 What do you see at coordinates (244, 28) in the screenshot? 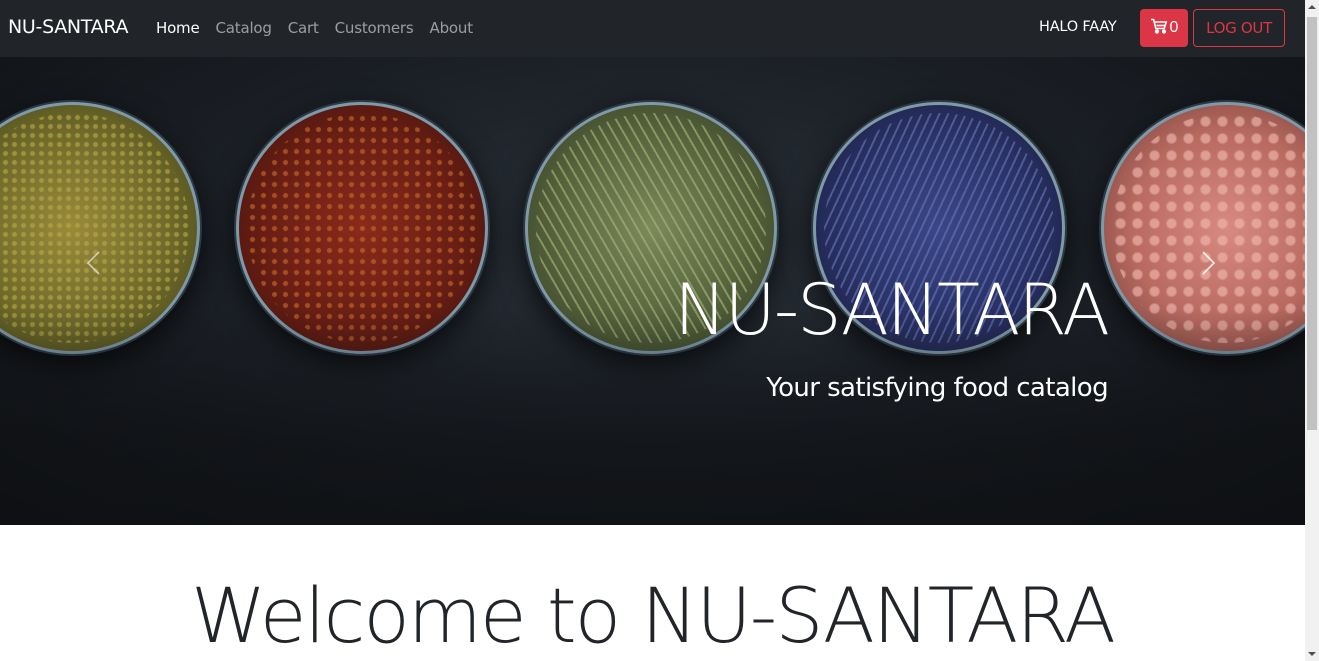
I see `nav-link-catalog: Catalog` at bounding box center [244, 28].